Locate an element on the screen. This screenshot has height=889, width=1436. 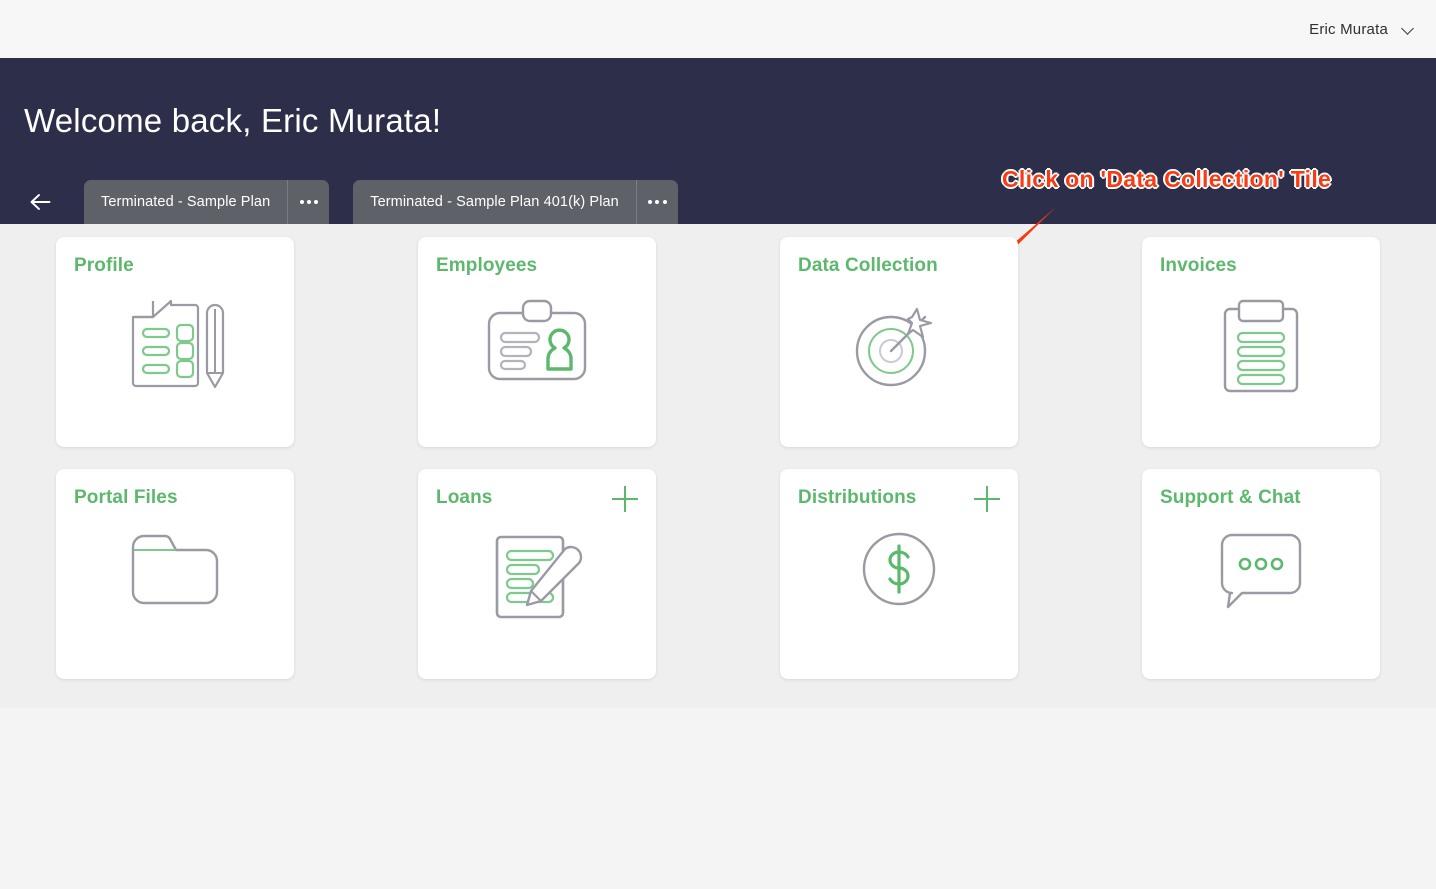
document-edit-icon is located at coordinates (537, 577).